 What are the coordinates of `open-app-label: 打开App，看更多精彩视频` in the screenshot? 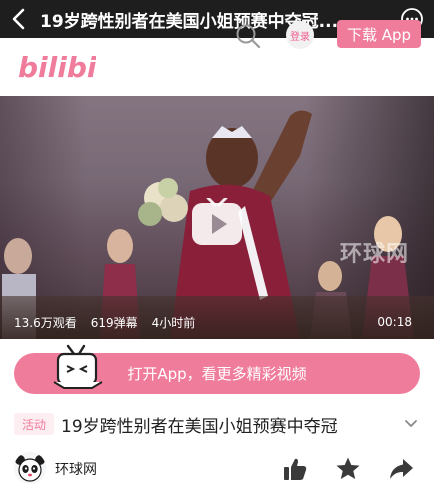 It's located at (217, 374).